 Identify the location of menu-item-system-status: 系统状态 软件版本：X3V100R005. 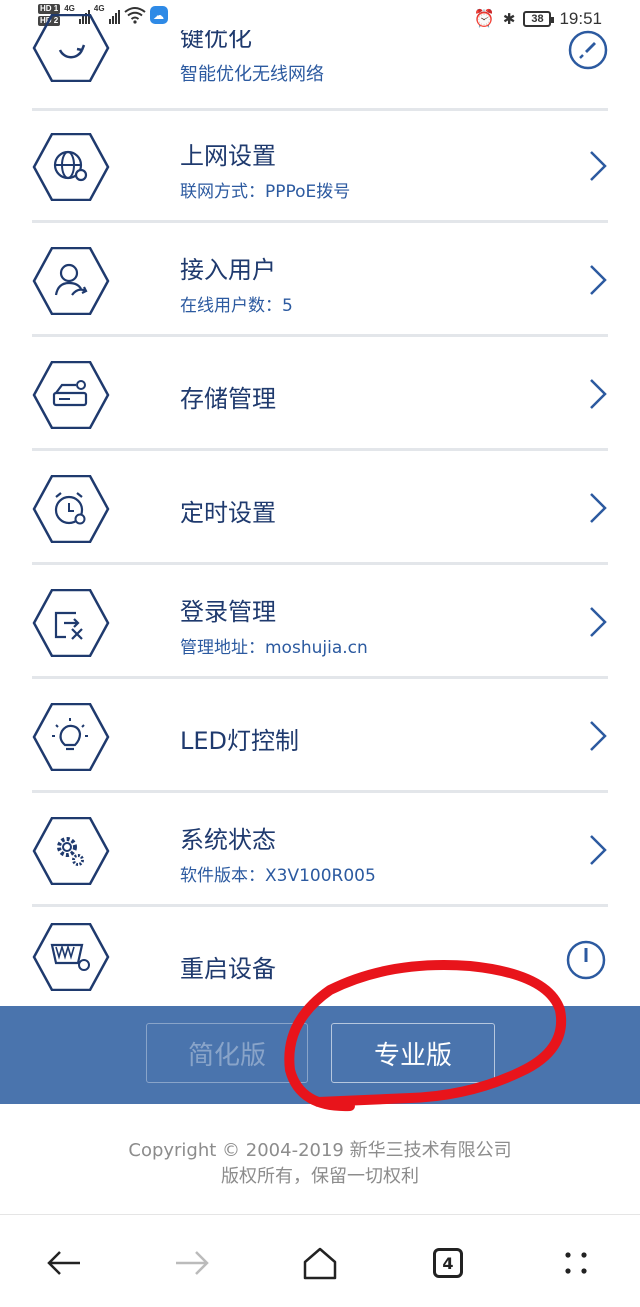
(320, 851).